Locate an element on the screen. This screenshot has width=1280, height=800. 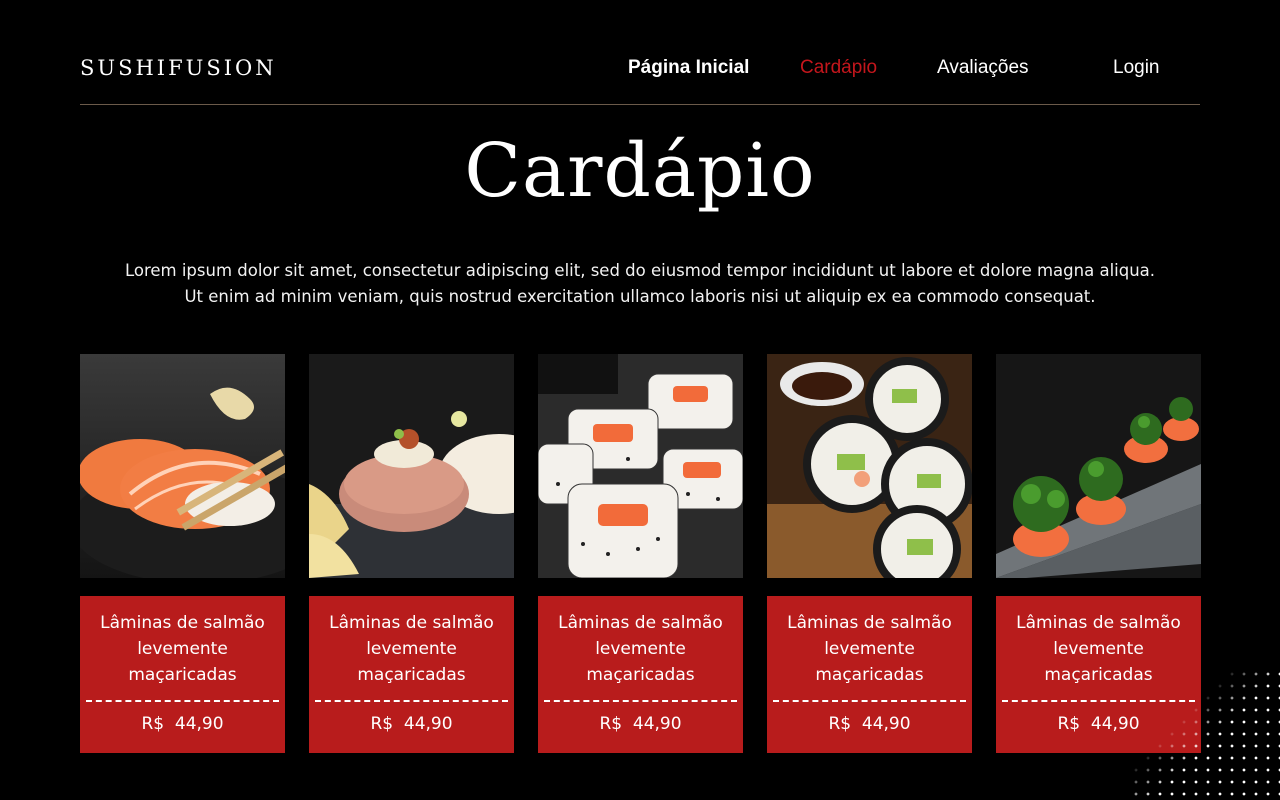
salmon-rolls-photo is located at coordinates (1098, 466).